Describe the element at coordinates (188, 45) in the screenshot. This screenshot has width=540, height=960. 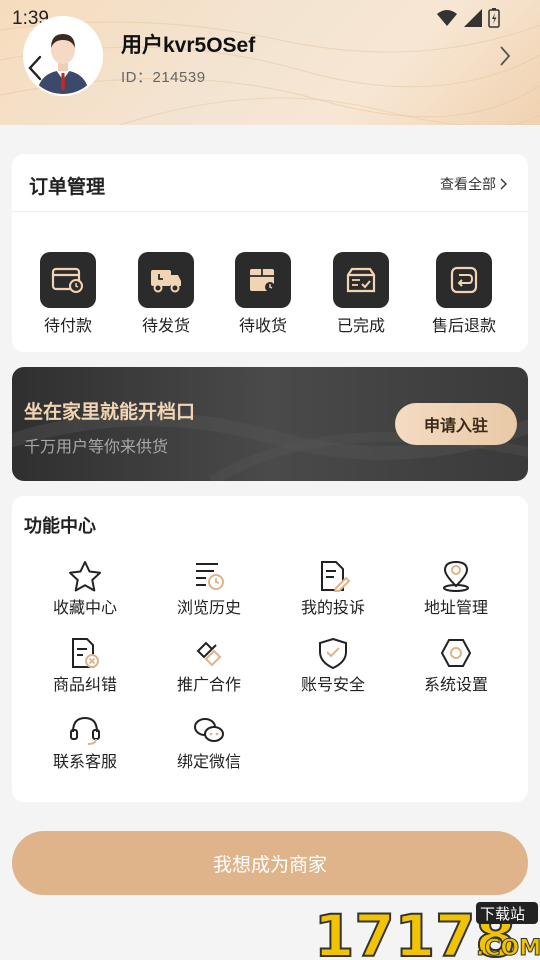
I see `username: 用户kvr5OSef` at that location.